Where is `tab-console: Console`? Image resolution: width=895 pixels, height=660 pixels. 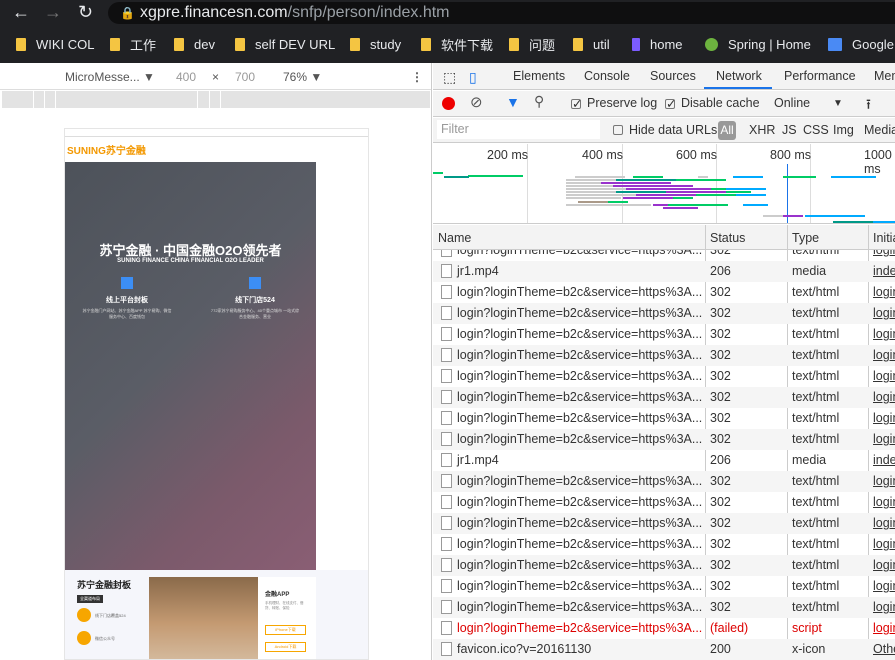 tab-console: Console is located at coordinates (607, 76).